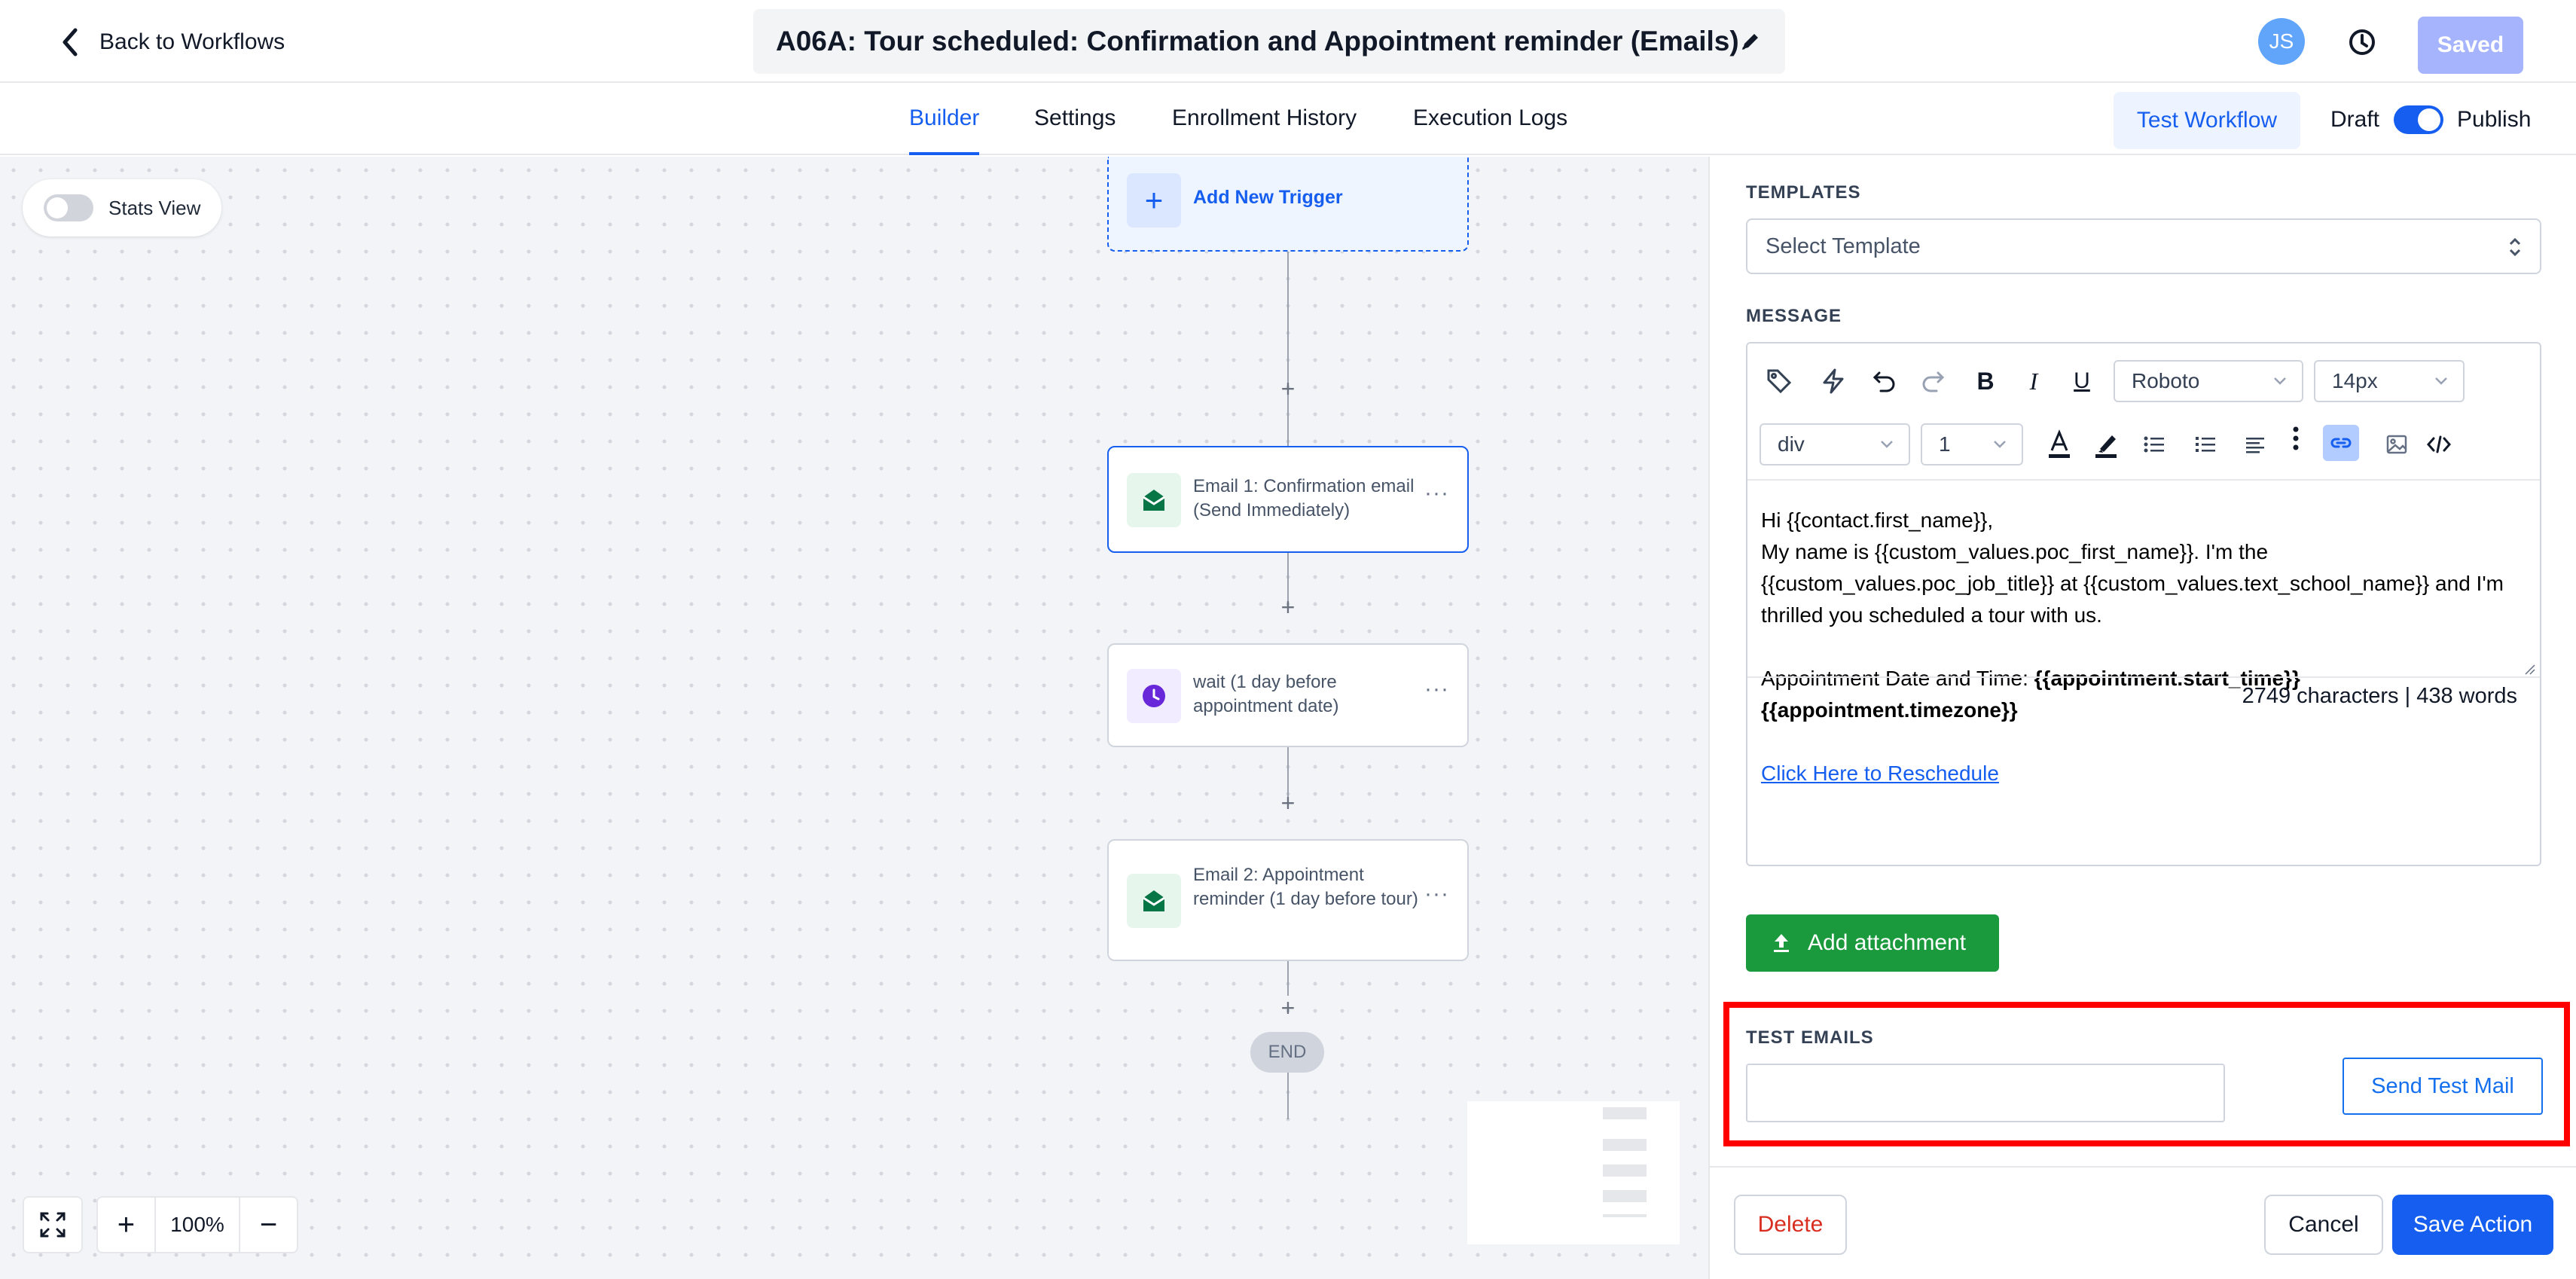  Describe the element at coordinates (2443, 1086) in the screenshot. I see `send-test-mail-button: Send Test Mail` at that location.